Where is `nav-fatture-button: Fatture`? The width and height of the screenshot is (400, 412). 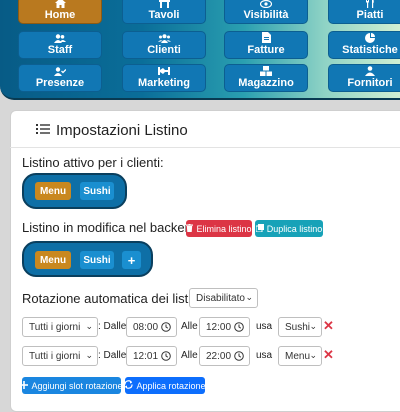 nav-fatture-button: Fatture is located at coordinates (266, 45).